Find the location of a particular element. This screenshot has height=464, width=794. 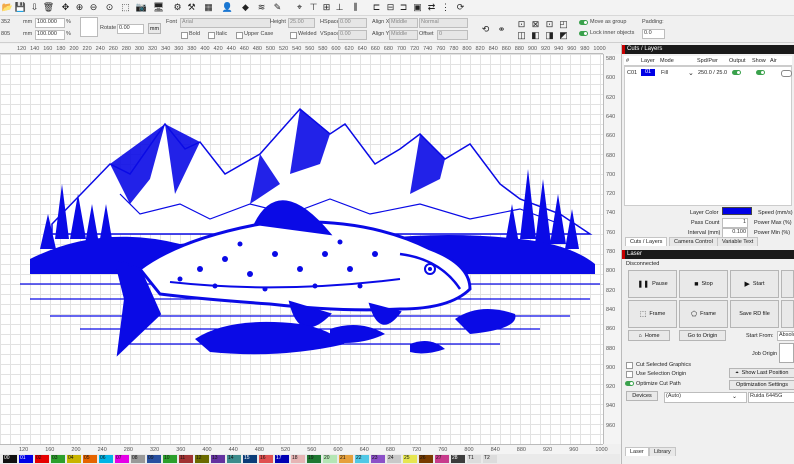

frame-button-2: ⬠ Frame is located at coordinates (703, 314).